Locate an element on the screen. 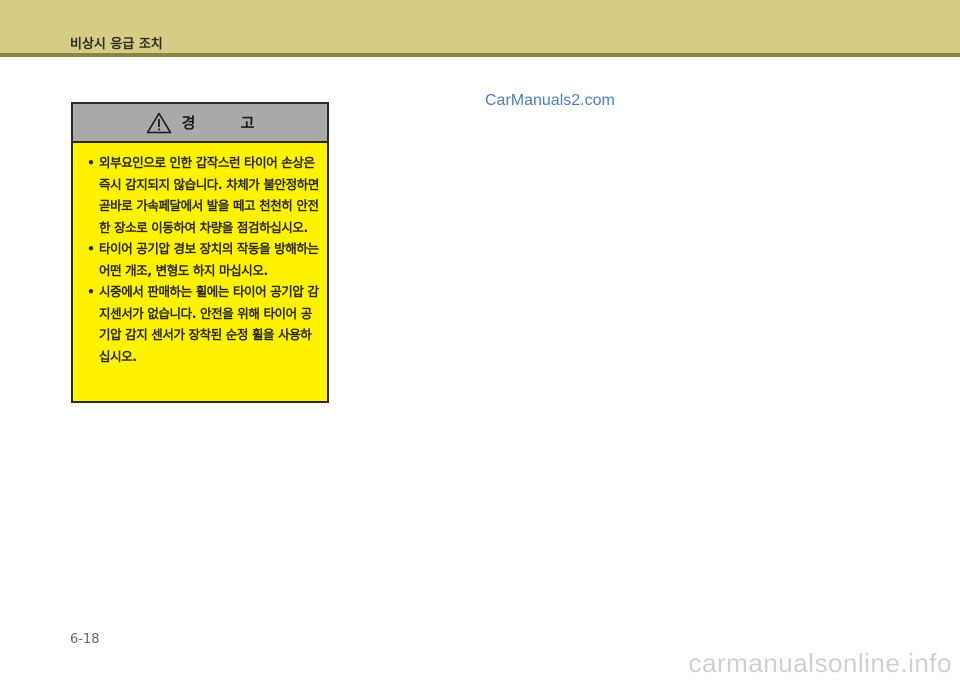 Image resolution: width=960 pixels, height=685 pixels. warning-header: 경 고 is located at coordinates (200, 123).